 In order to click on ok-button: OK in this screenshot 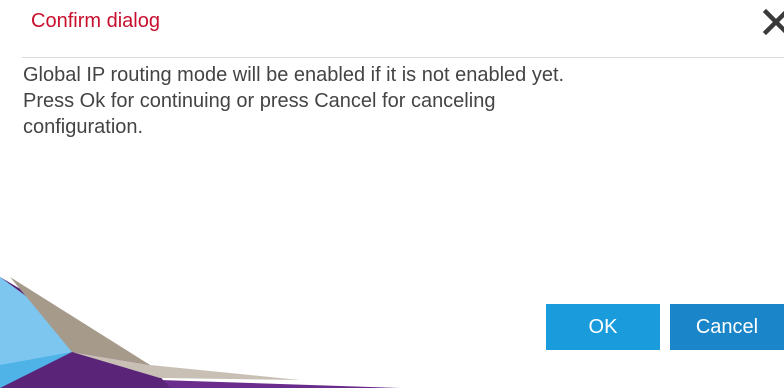, I will do `click(603, 327)`.